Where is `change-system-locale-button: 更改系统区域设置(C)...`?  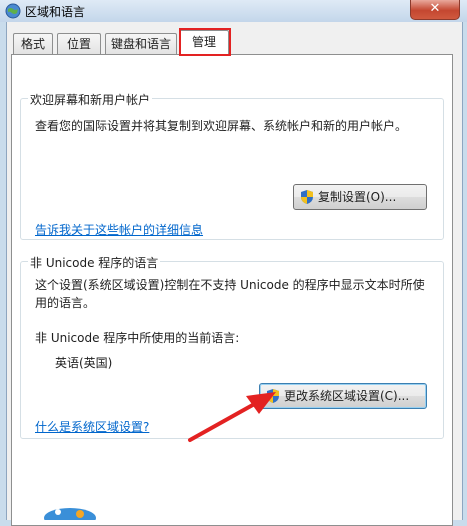 change-system-locale-button: 更改系统区域设置(C)... is located at coordinates (343, 396).